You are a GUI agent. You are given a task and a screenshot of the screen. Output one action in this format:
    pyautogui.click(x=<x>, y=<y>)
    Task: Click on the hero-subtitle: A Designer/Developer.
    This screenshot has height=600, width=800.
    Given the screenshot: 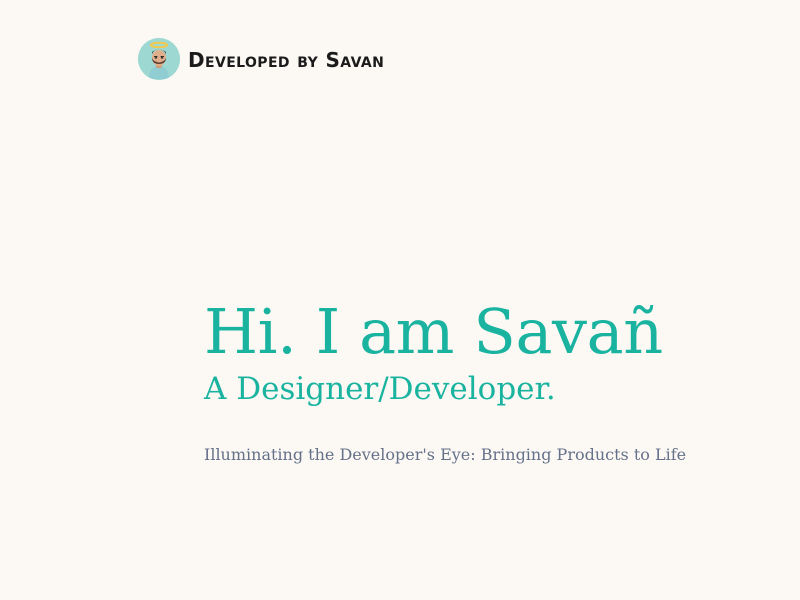 What is the action you would take?
    pyautogui.click(x=380, y=388)
    